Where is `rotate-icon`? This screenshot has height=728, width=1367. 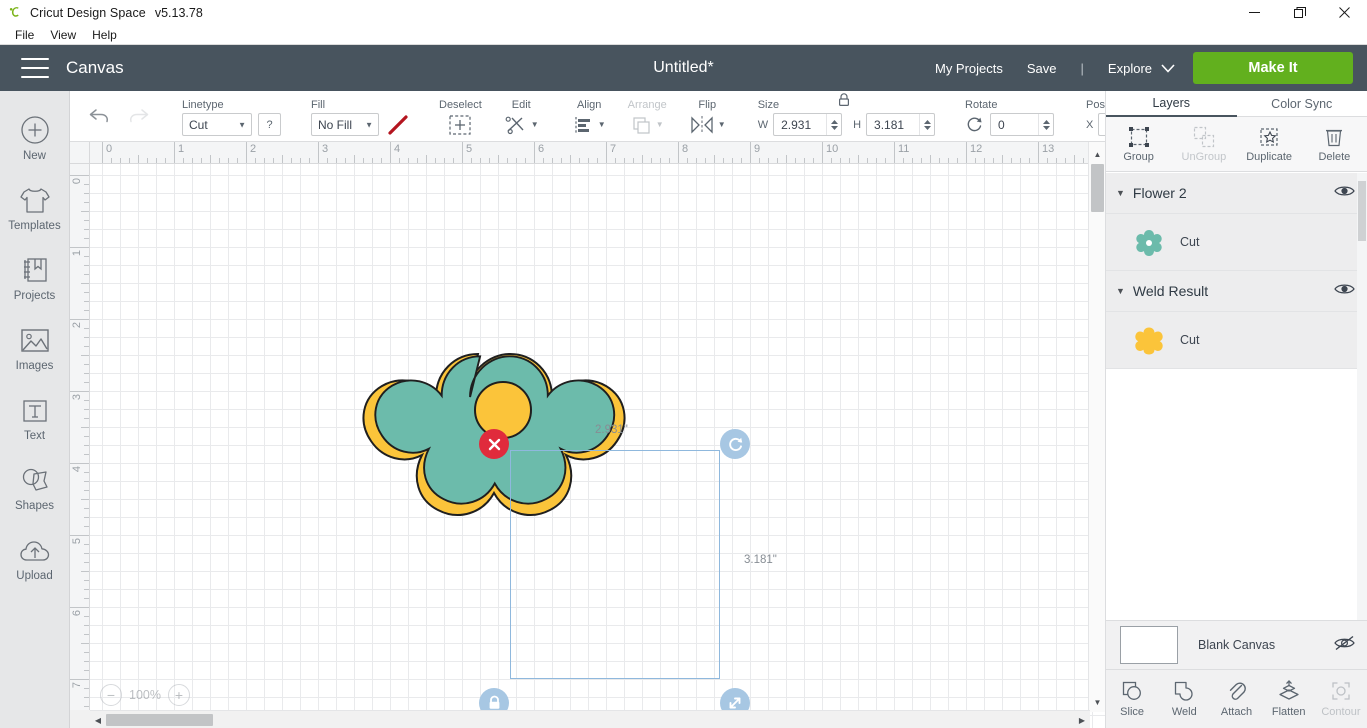 rotate-icon is located at coordinates (974, 124).